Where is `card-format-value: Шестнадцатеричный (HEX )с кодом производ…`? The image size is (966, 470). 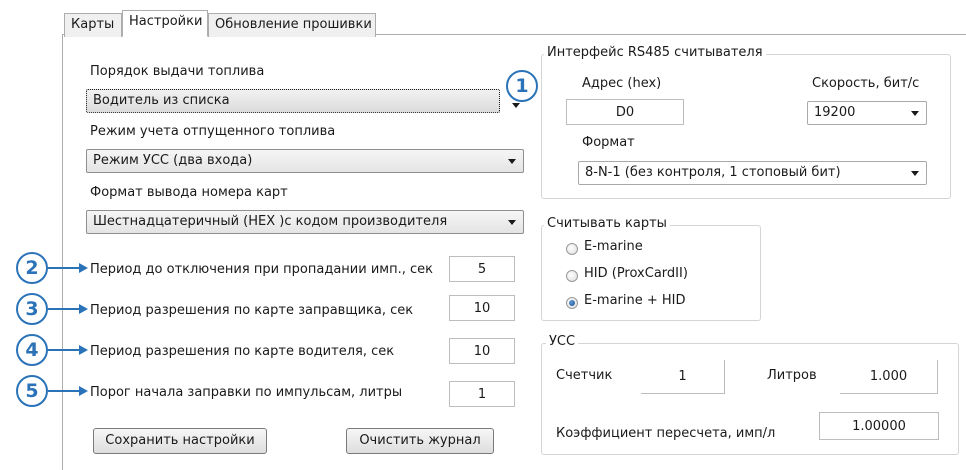
card-format-value: Шестнадцатеричный (HEX )с кодом производ… is located at coordinates (270, 221).